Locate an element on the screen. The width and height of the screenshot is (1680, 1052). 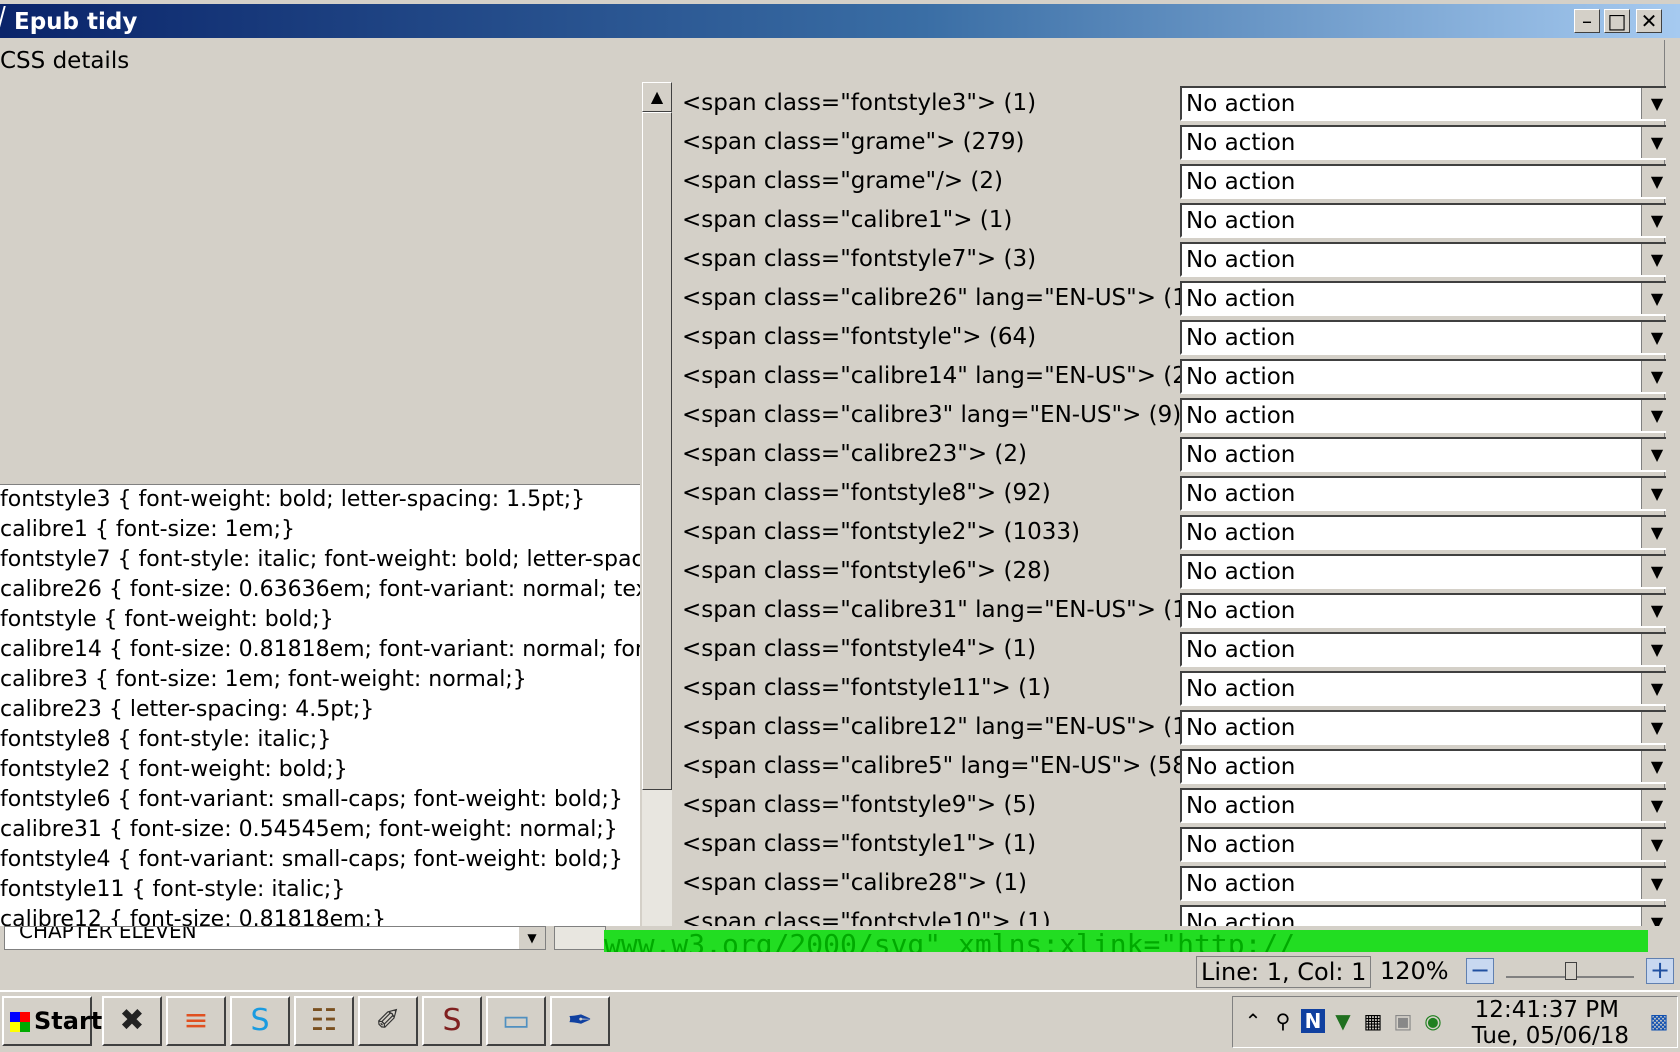
feather-red-icon: ≡ is located at coordinates (196, 1021).